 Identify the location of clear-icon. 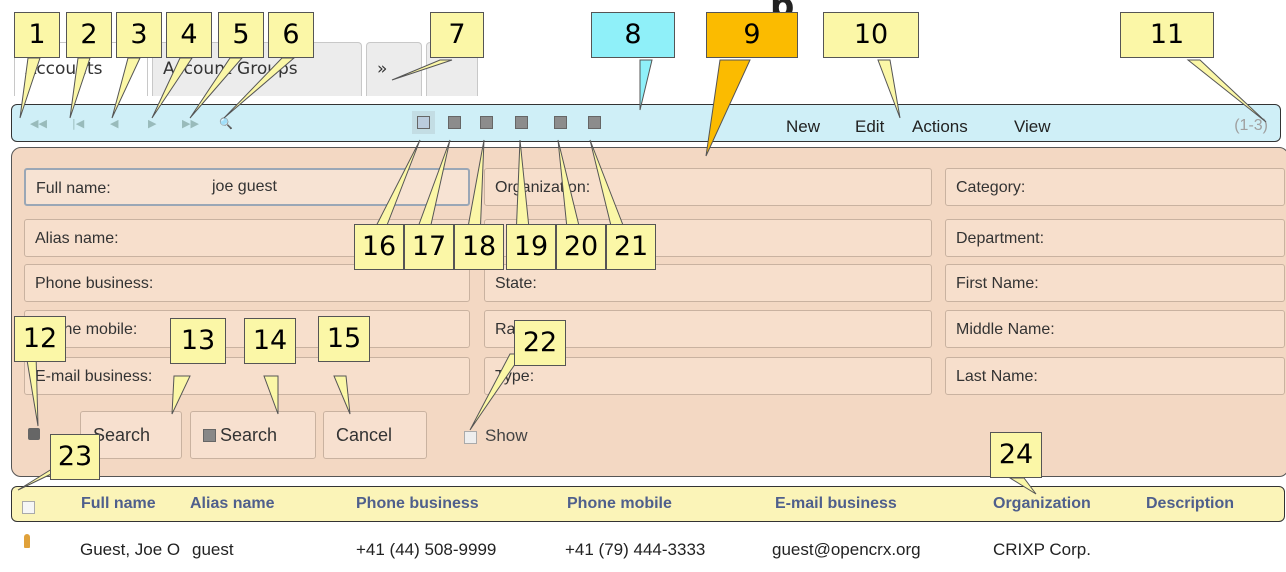
(209, 435).